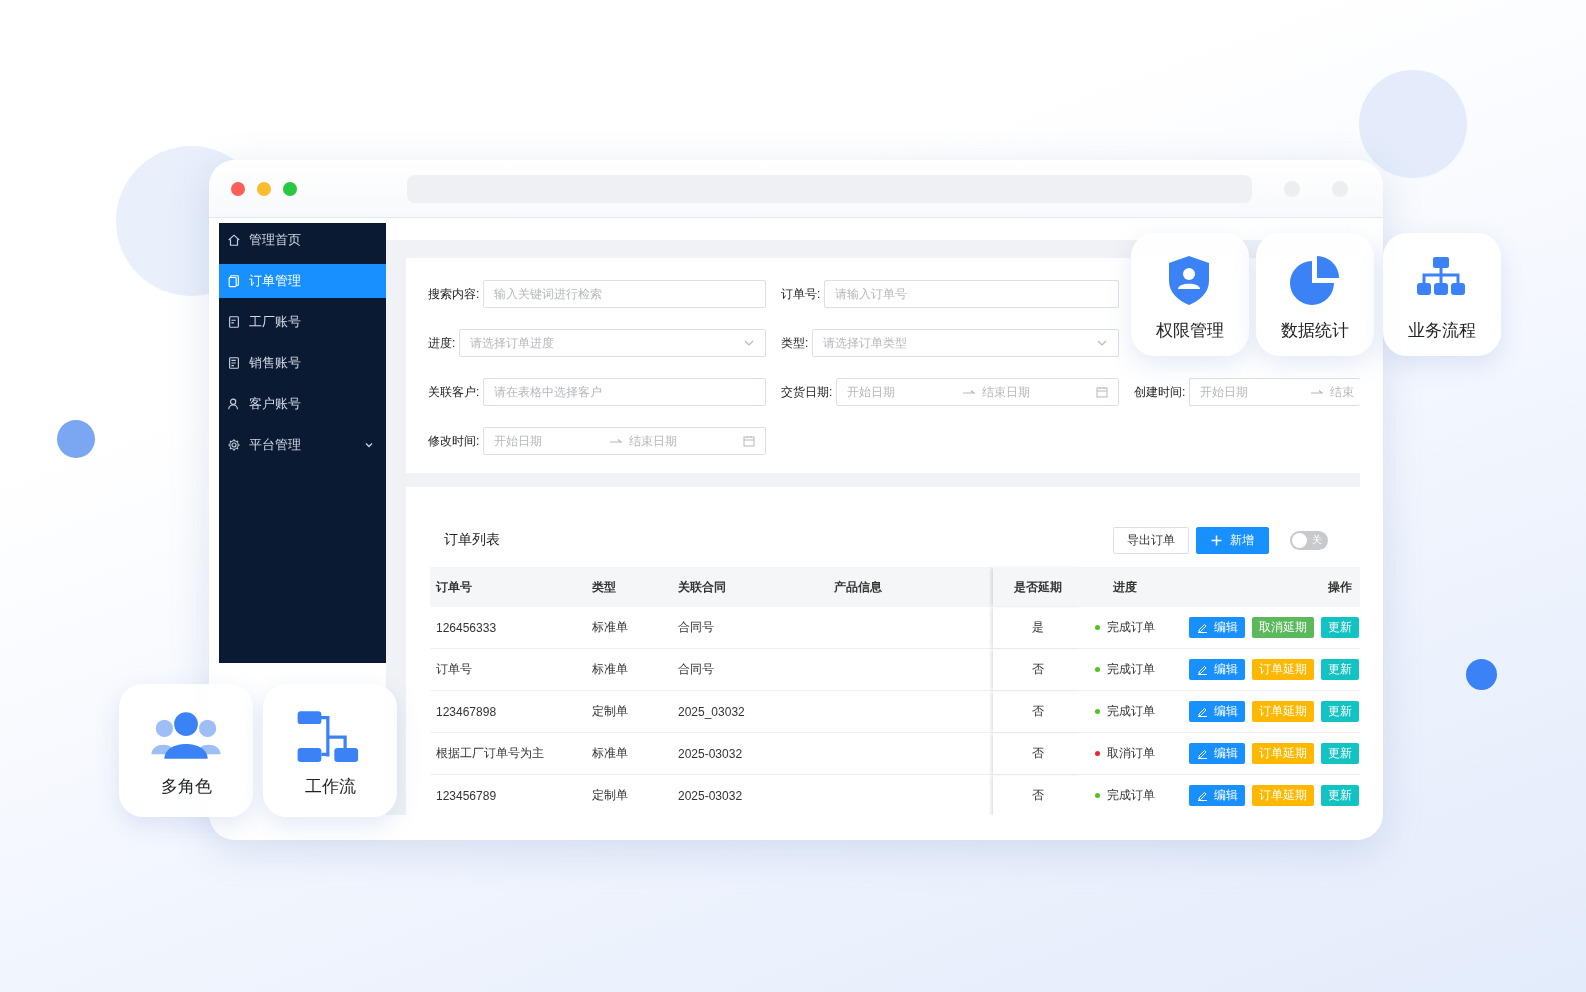  Describe the element at coordinates (508, 795) in the screenshot. I see `table-cell: 123456789` at that location.